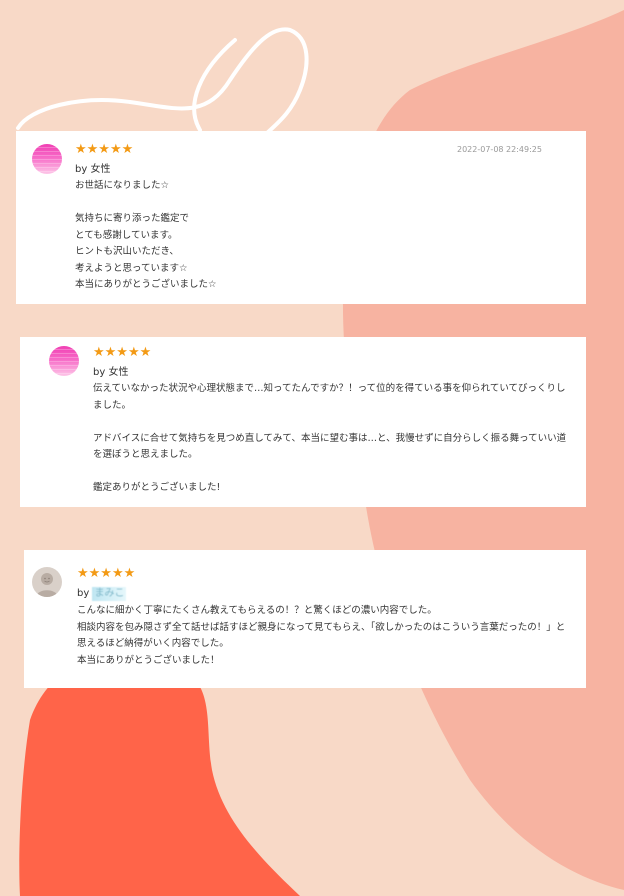  I want to click on review-author: by まみこ, so click(102, 594).